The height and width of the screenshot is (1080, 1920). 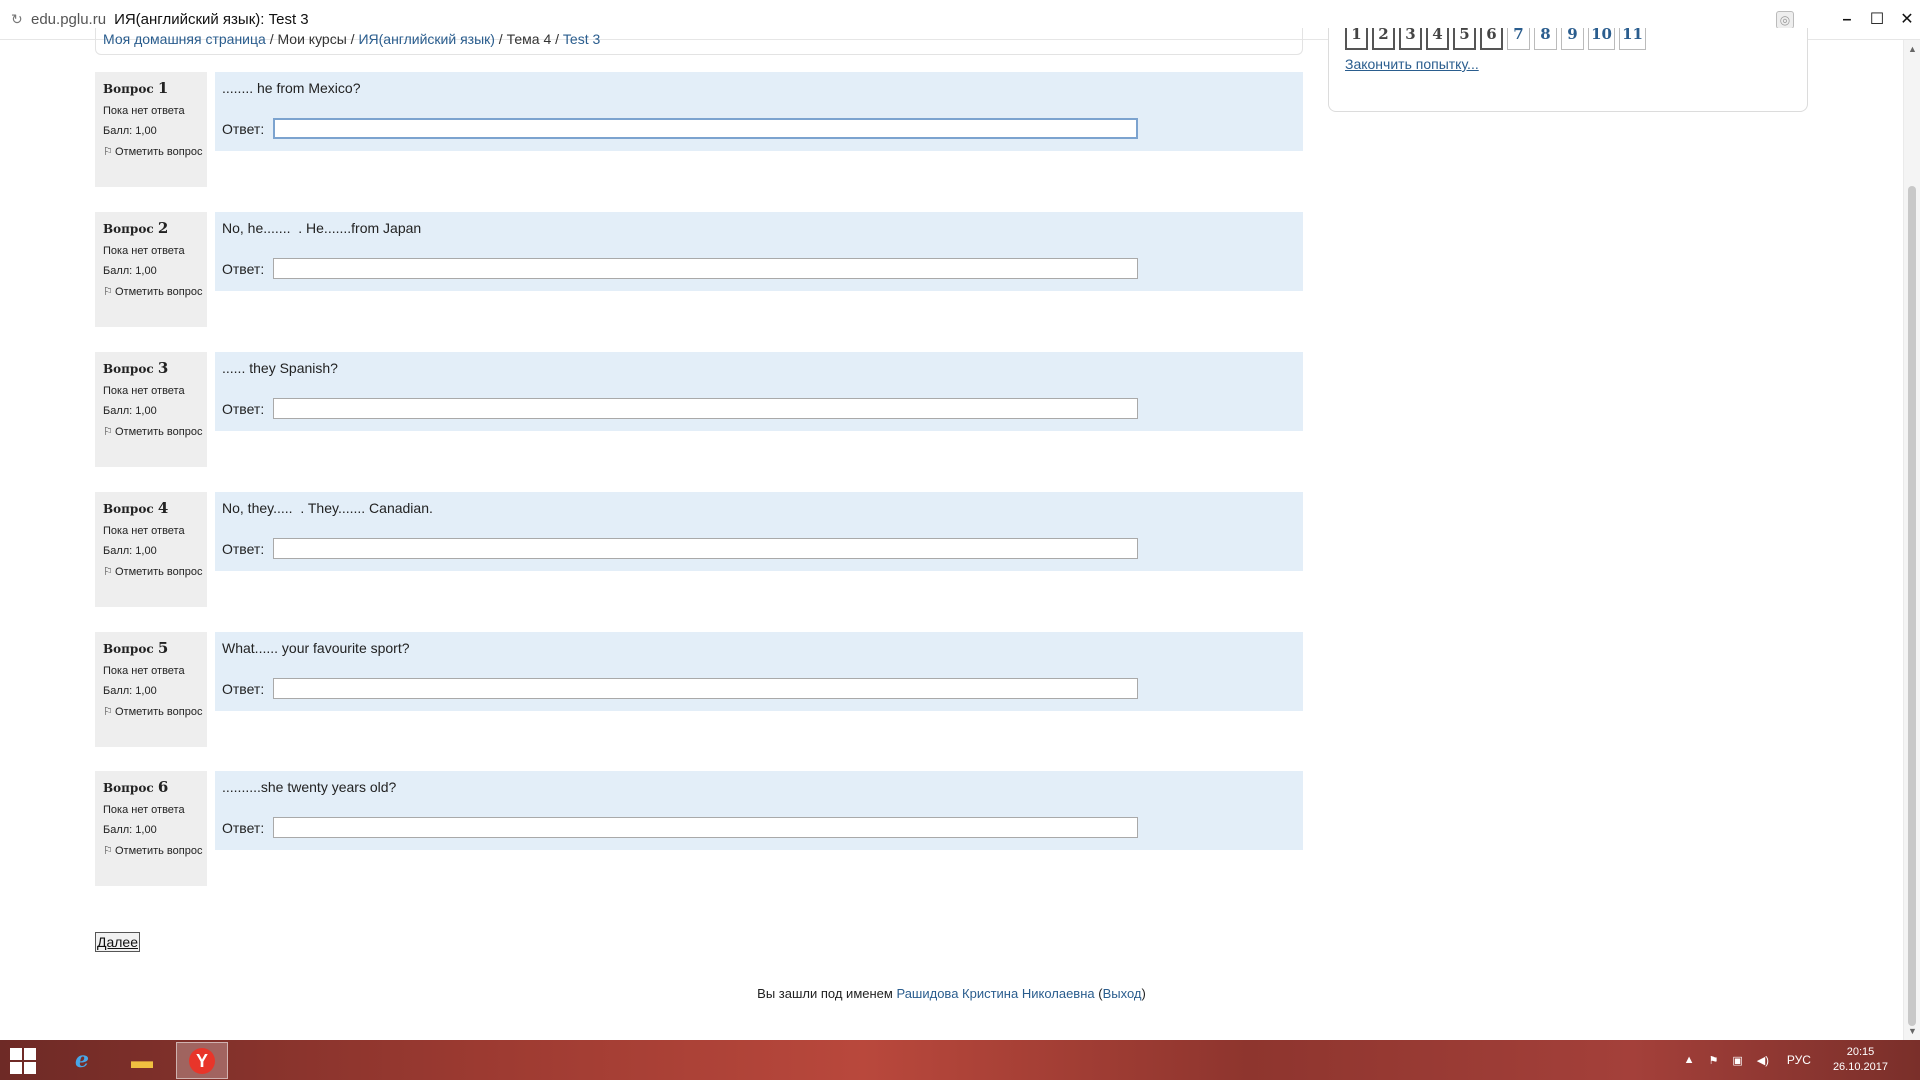 I want to click on scrollbar-thumb, so click(x=1912, y=606).